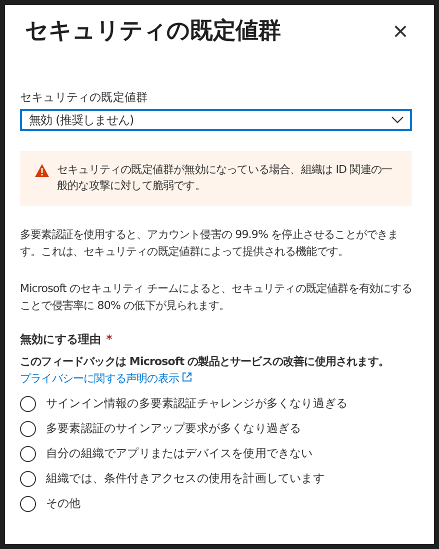  What do you see at coordinates (153, 31) in the screenshot?
I see `panel-title: セキュリティの既定値群` at bounding box center [153, 31].